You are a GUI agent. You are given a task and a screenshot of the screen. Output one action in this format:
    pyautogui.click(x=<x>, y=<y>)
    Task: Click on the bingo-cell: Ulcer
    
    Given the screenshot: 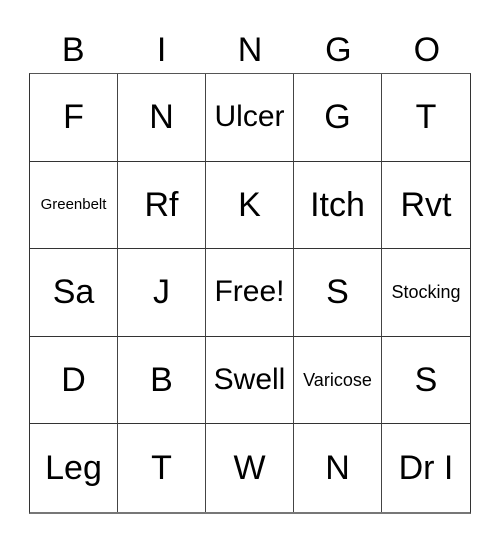 What is the action you would take?
    pyautogui.click(x=250, y=118)
    